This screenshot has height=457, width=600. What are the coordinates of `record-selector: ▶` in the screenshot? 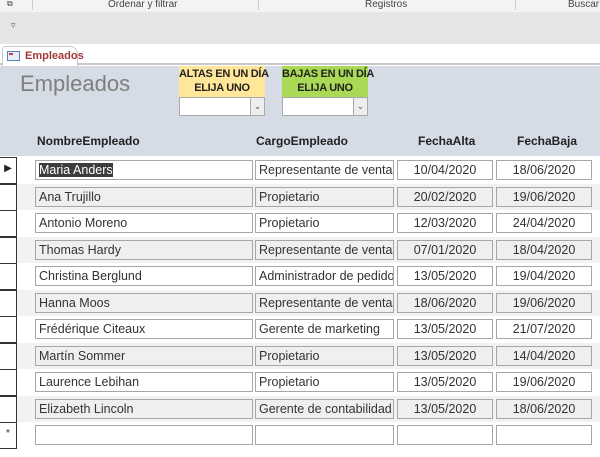 It's located at (8, 170).